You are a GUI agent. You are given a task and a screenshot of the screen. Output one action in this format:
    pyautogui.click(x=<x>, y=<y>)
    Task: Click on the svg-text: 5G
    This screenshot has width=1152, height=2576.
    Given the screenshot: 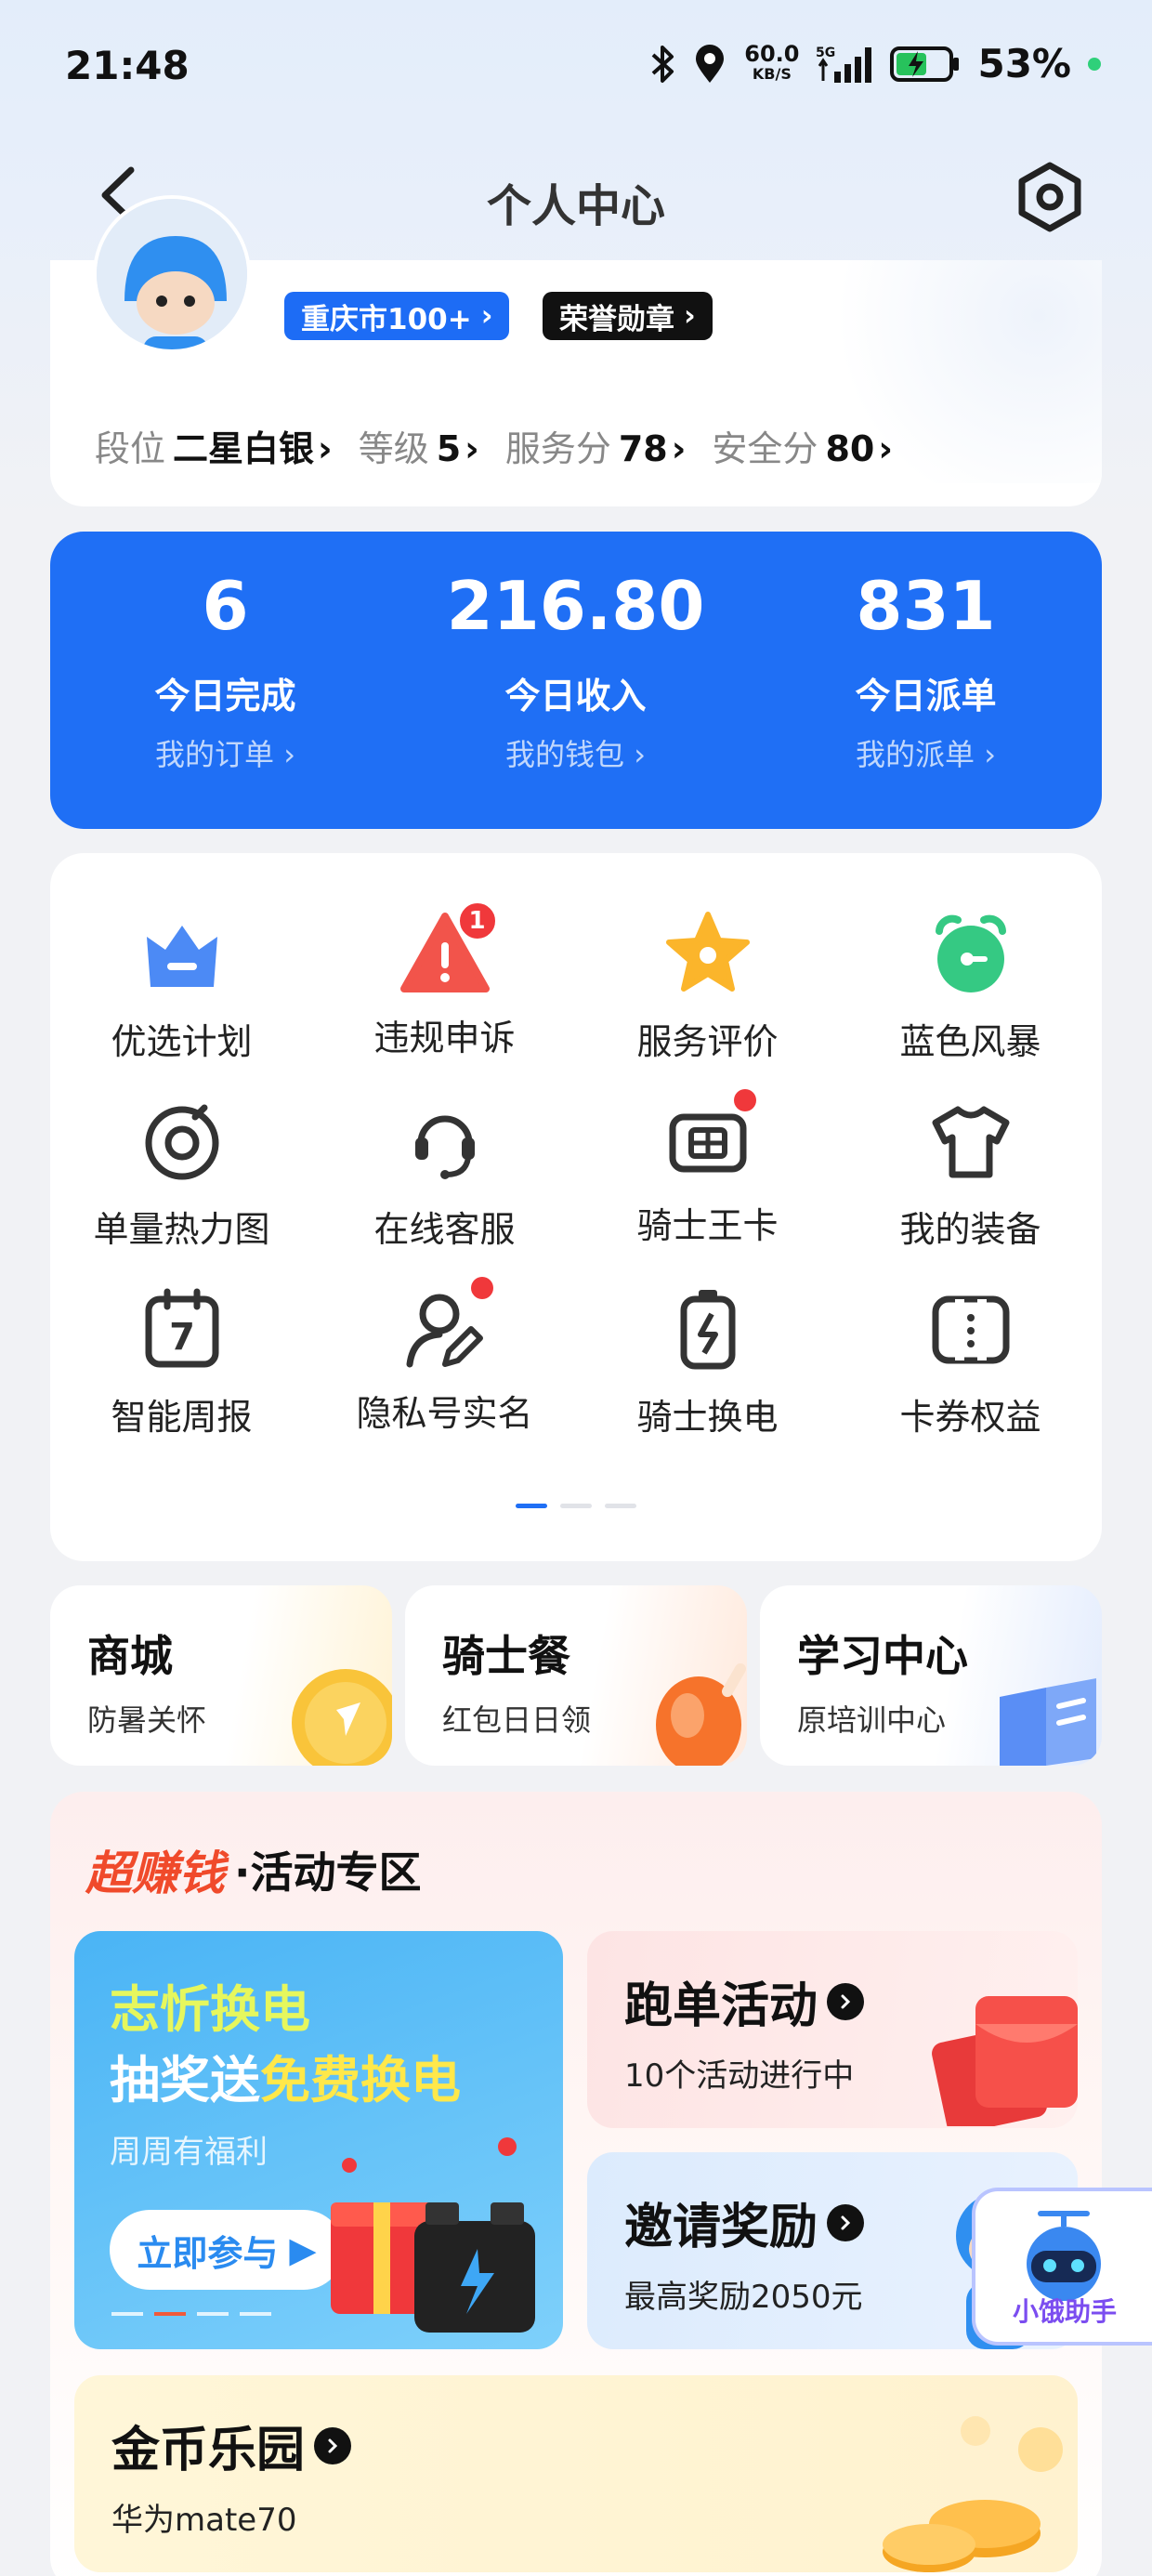 What is the action you would take?
    pyautogui.click(x=825, y=53)
    